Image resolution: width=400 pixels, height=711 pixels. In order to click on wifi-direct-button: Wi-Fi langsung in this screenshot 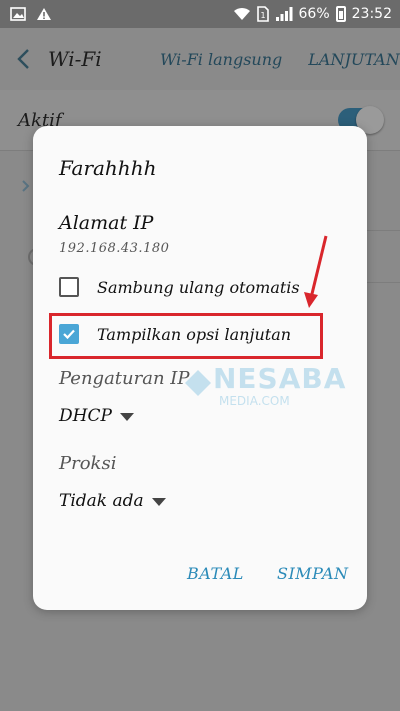, I will do `click(221, 59)`.